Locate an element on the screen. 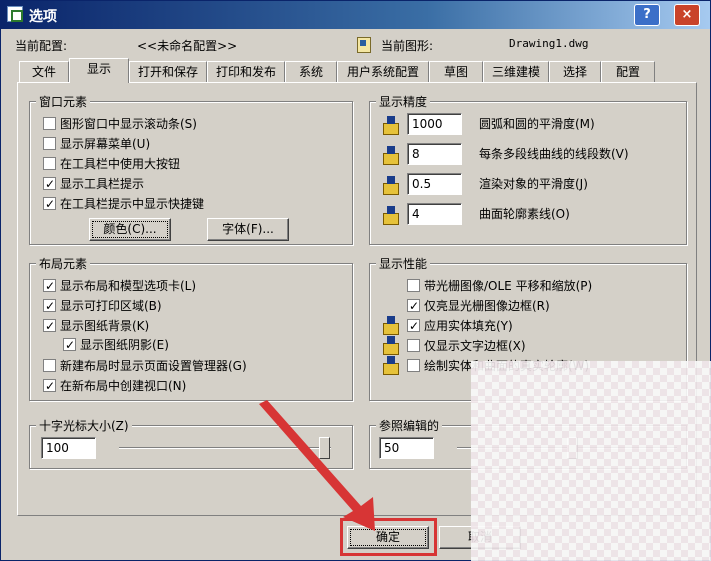 This screenshot has width=711, height=561. red-arrow-annotation is located at coordinates (317, 465).